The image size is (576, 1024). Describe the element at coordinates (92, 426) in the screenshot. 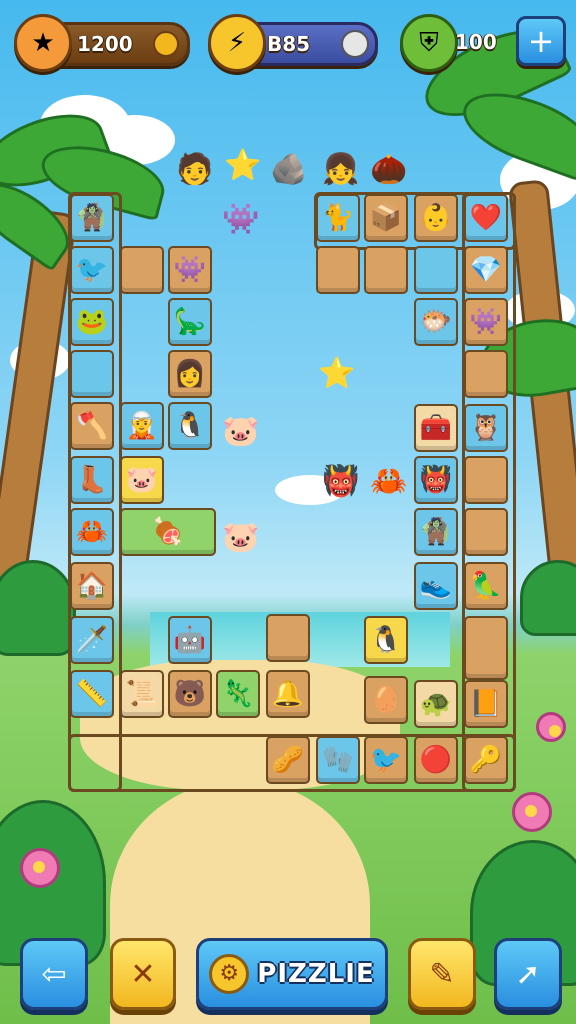

I see `tile-axe: 🪓` at that location.